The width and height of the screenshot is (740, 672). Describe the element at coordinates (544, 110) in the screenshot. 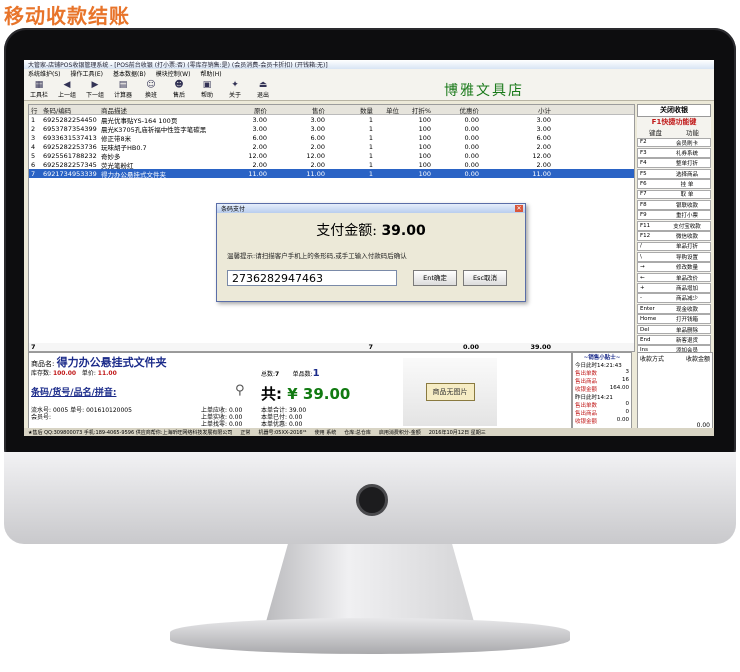

I see `col-header: 小计` at that location.